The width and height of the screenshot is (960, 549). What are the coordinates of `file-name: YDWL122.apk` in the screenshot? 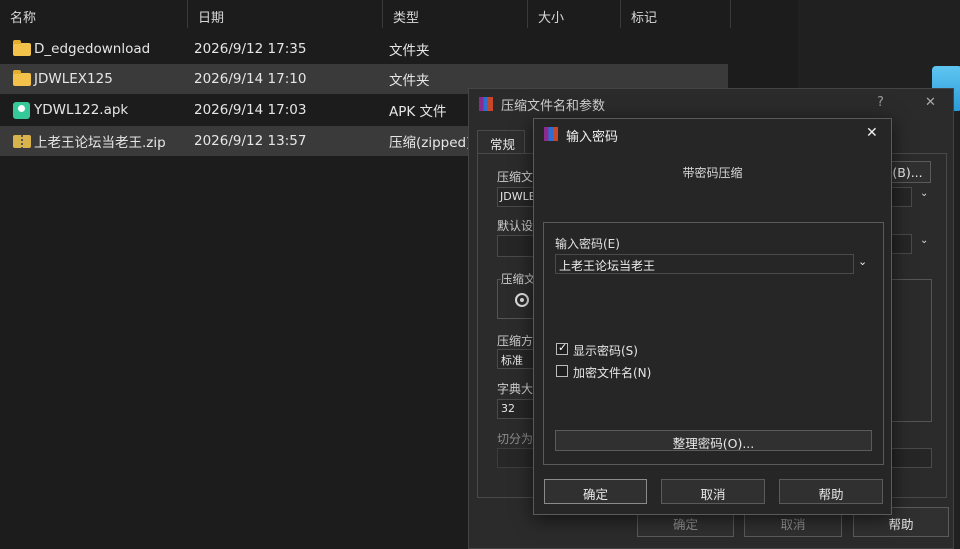 It's located at (81, 110).